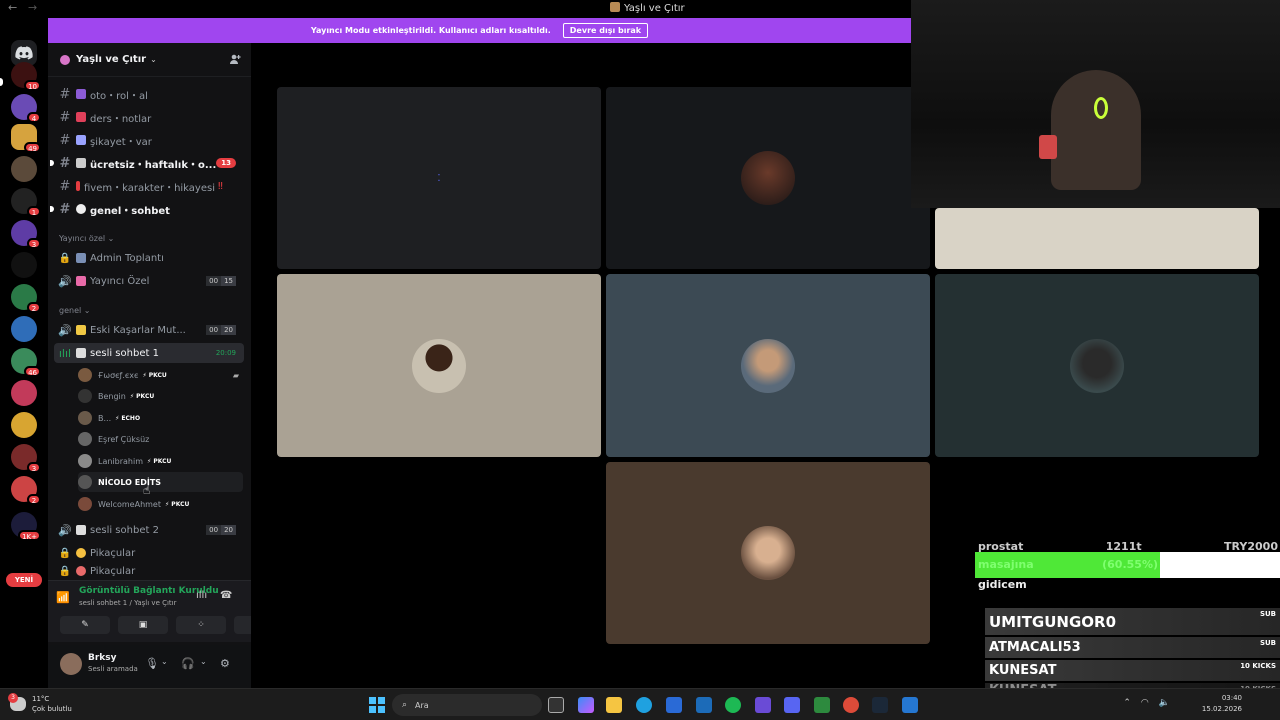  I want to click on guild-sidebar: 10 4 49 1 3 2 46 3 2 1K+ YENİ, so click(24, 353).